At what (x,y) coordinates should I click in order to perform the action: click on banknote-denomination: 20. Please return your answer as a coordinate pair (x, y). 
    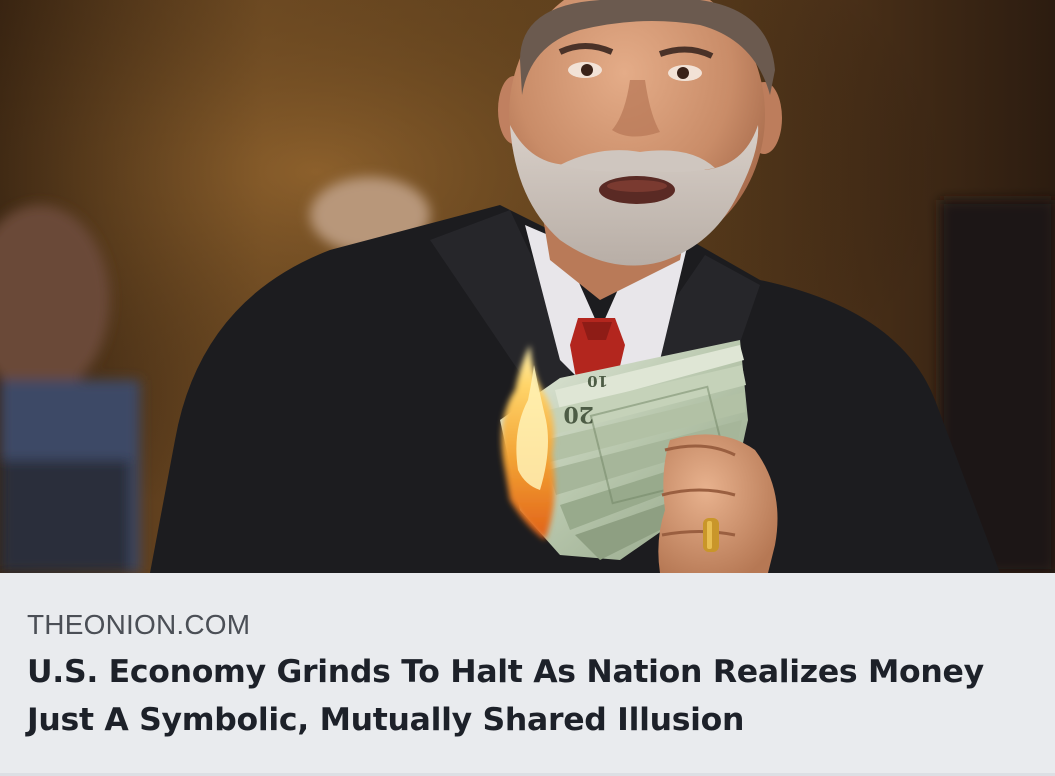
    Looking at the image, I should click on (578, 414).